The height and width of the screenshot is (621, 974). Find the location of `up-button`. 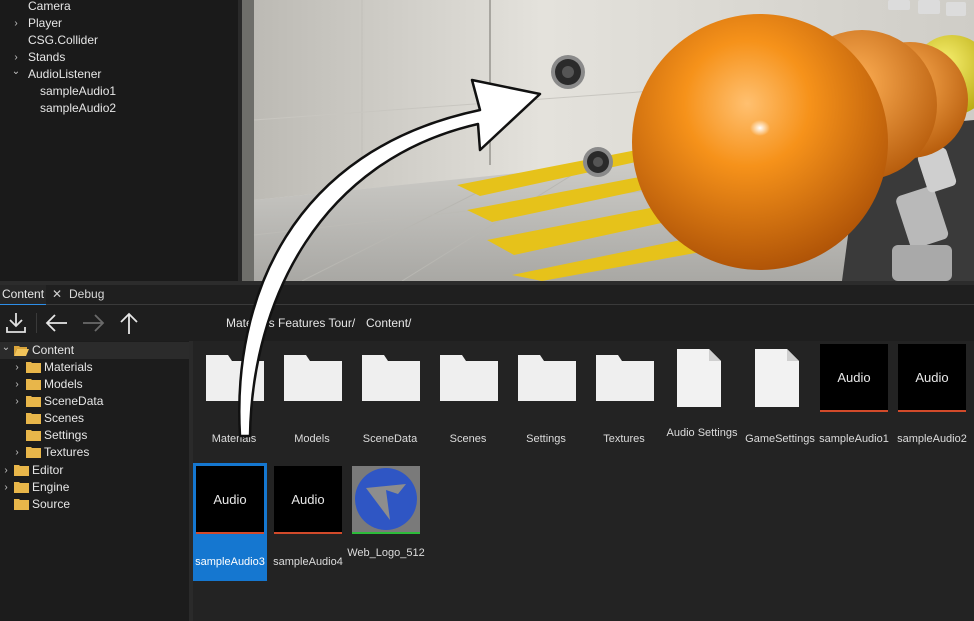

up-button is located at coordinates (129, 323).